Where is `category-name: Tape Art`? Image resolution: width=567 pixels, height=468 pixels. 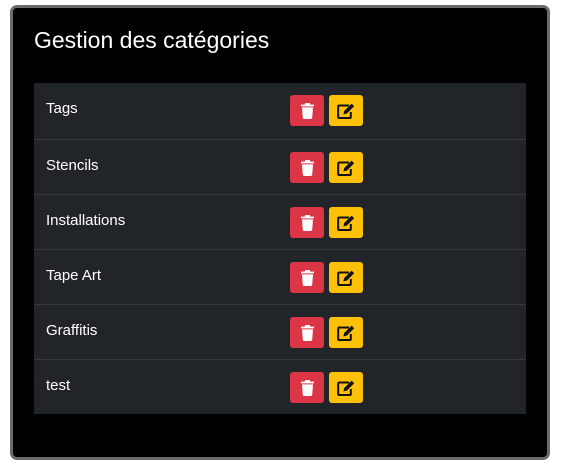
category-name: Tape Art is located at coordinates (74, 275).